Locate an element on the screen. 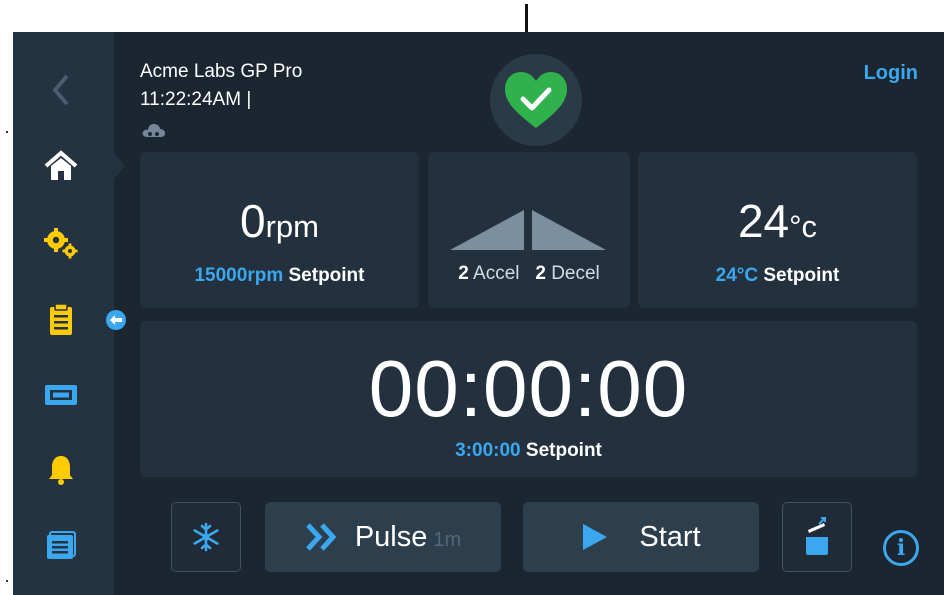 This screenshot has width=944, height=595. sidebar-item-log is located at coordinates (61, 320).